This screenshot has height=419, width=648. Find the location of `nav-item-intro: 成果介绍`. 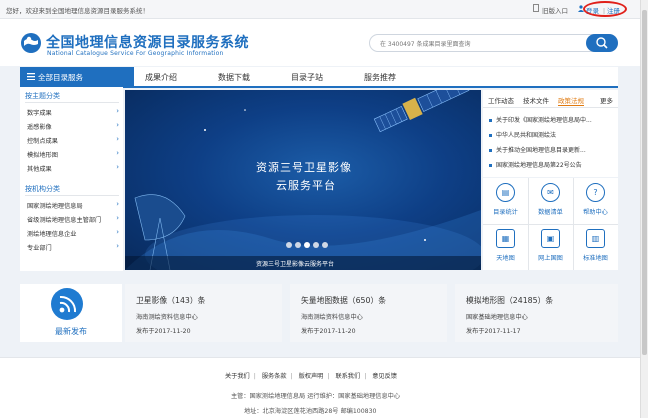

nav-item-intro: 成果介绍 is located at coordinates (161, 77).